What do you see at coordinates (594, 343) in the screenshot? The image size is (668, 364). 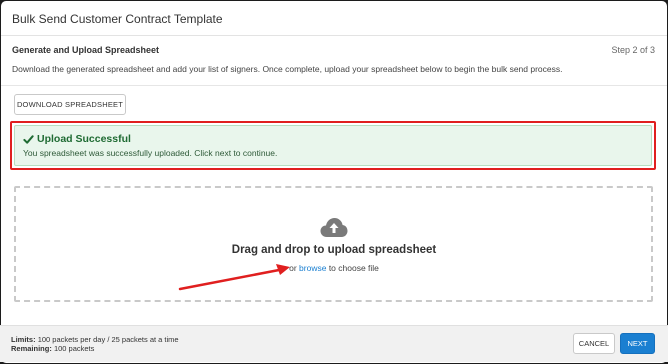 I see `cancel-button: CANCEL` at bounding box center [594, 343].